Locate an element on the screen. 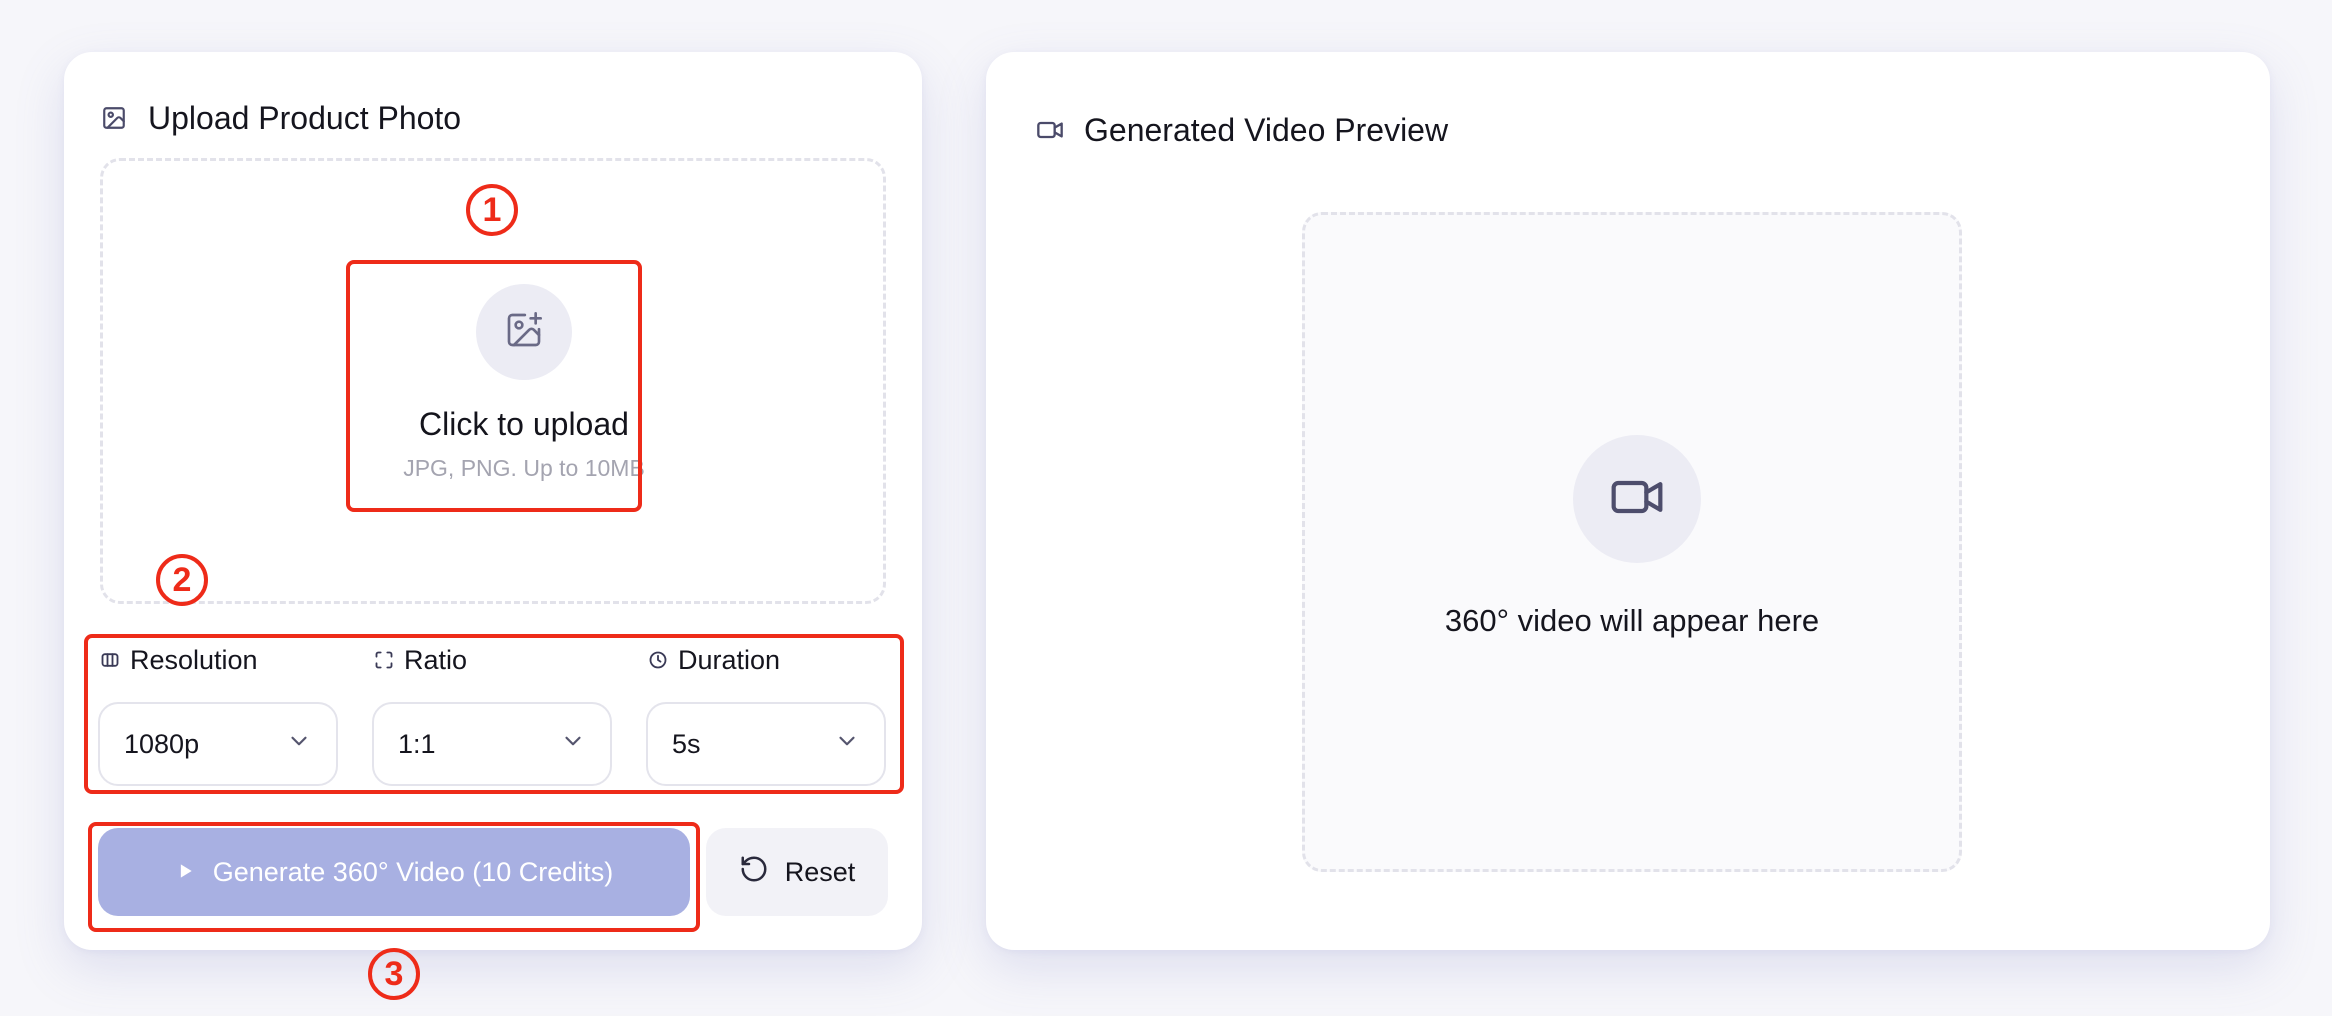 The width and height of the screenshot is (2332, 1016). preview-panel-title: Generated Video Preview is located at coordinates (1266, 129).